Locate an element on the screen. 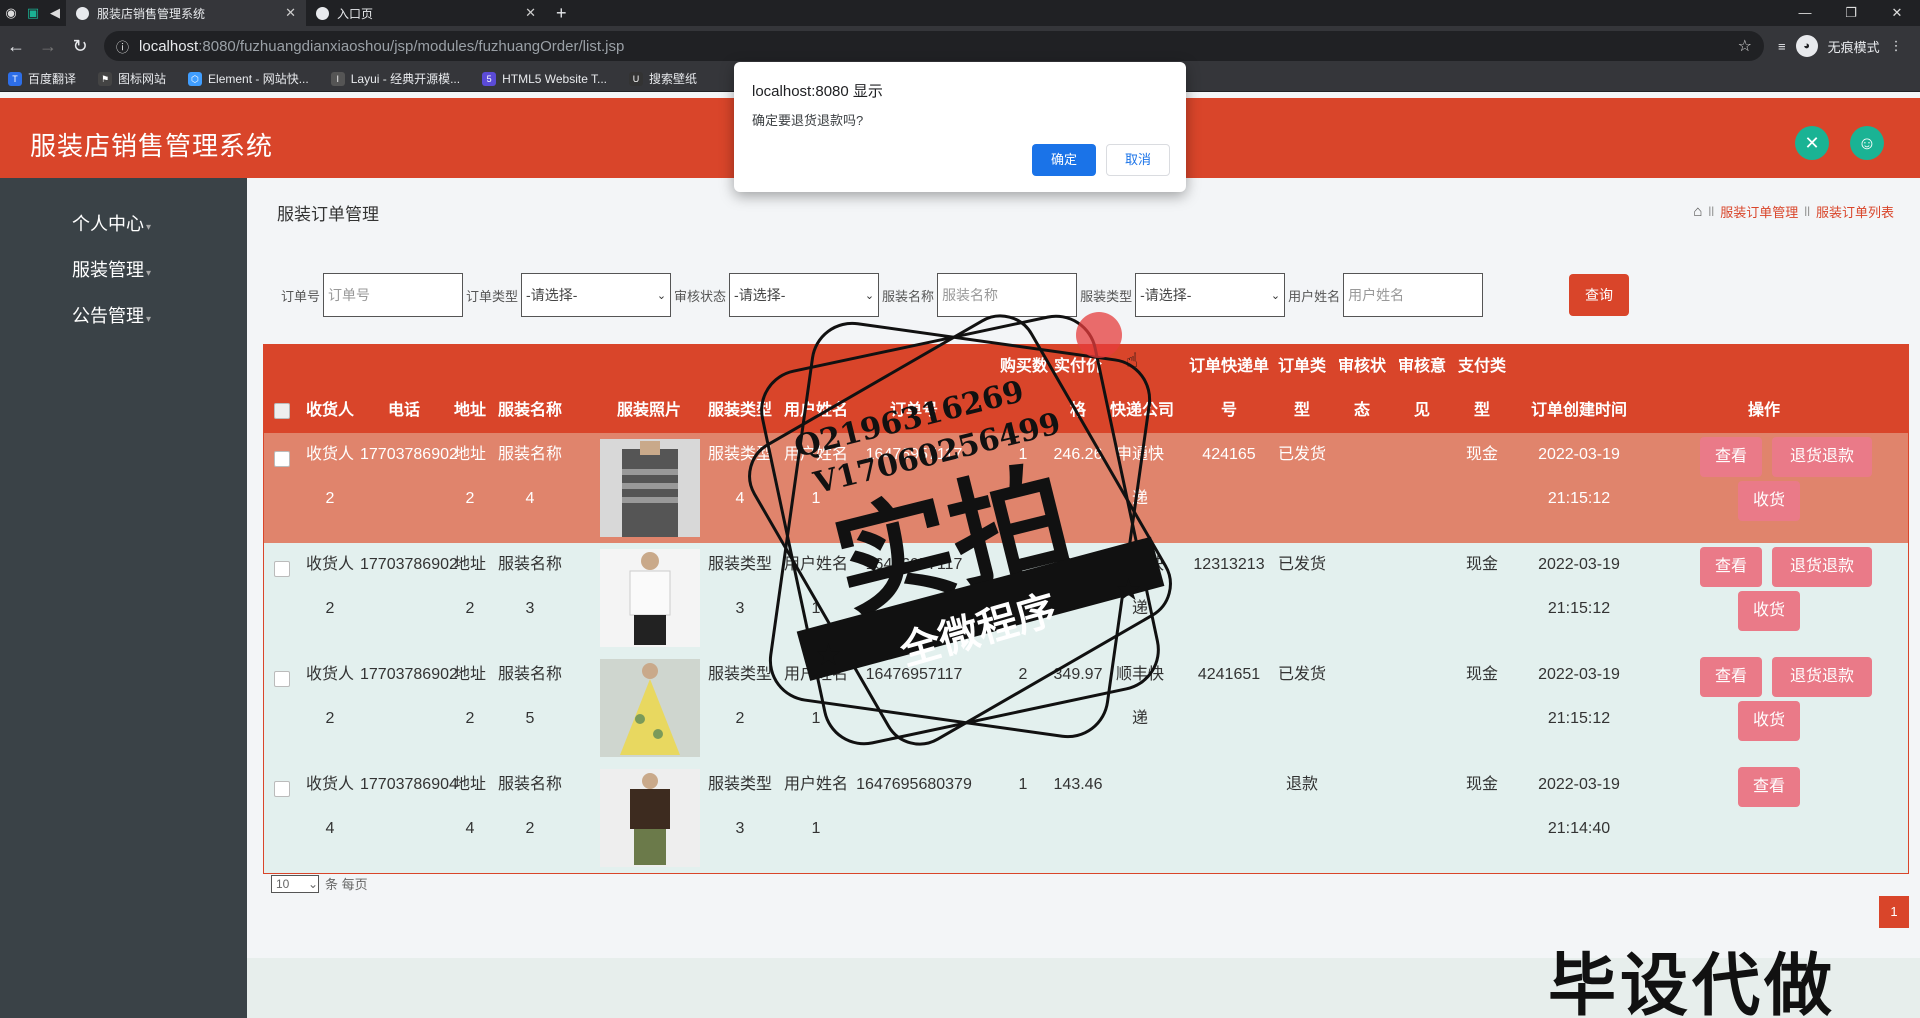 The width and height of the screenshot is (1920, 1018). sidebar: 个人中心 ▾ 服装管理 ▾ 公告管理 ▾ is located at coordinates (123, 598).